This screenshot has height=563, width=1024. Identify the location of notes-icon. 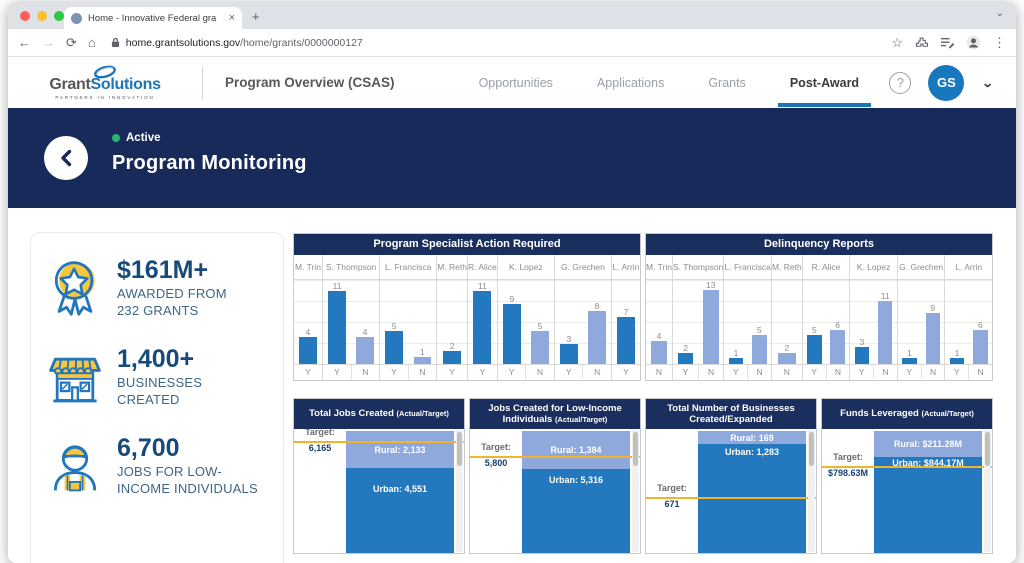
(947, 43).